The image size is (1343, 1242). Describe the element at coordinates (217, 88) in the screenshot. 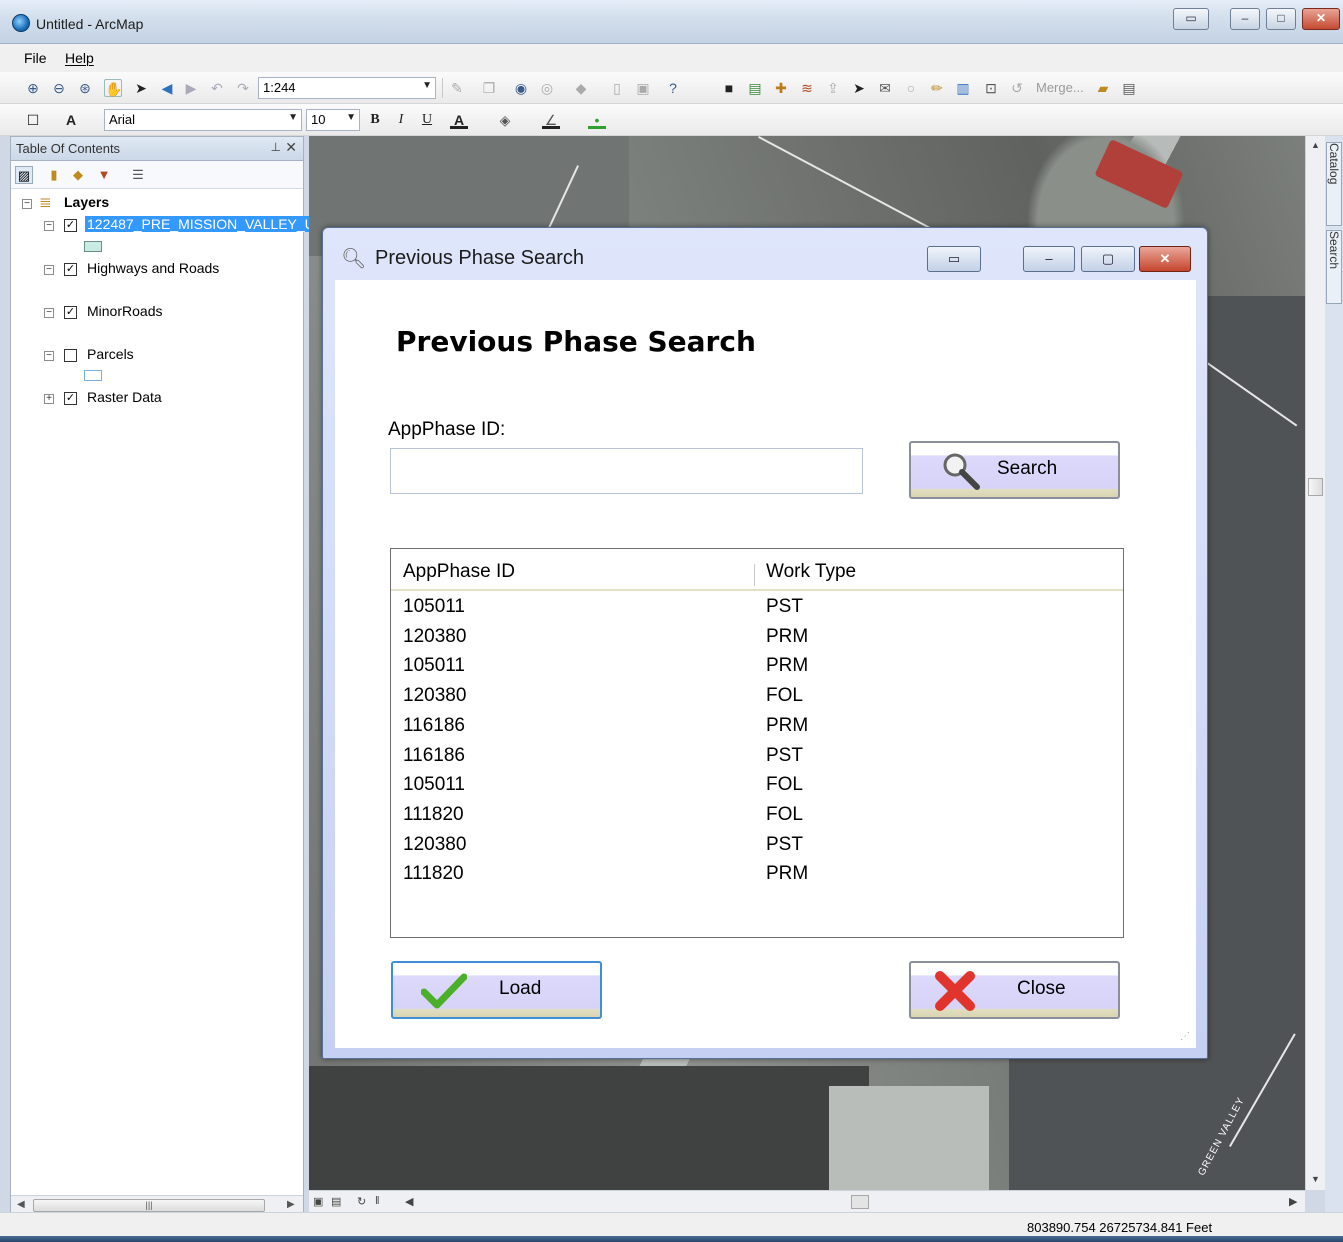

I see `undo-icon: ↶` at that location.